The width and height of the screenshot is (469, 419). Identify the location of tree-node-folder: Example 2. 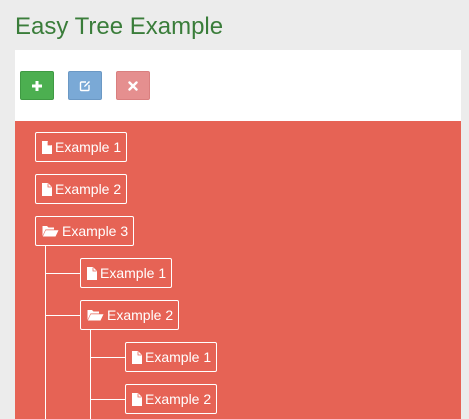
(130, 315).